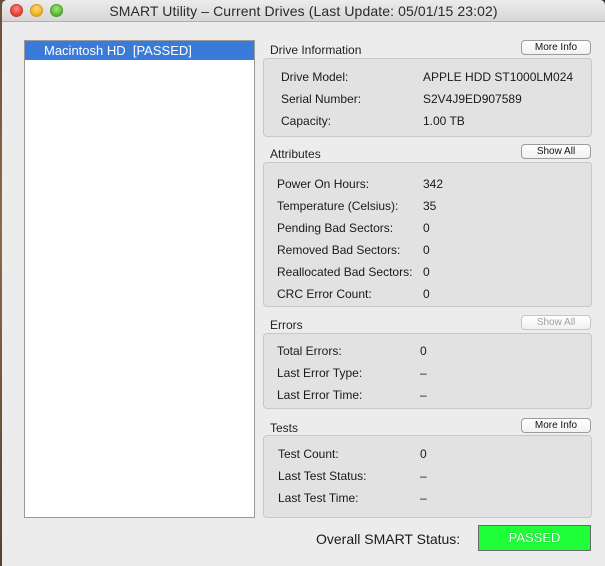 The image size is (605, 566). Describe the element at coordinates (556, 151) in the screenshot. I see `attributes-show-all-button: Show All` at that location.